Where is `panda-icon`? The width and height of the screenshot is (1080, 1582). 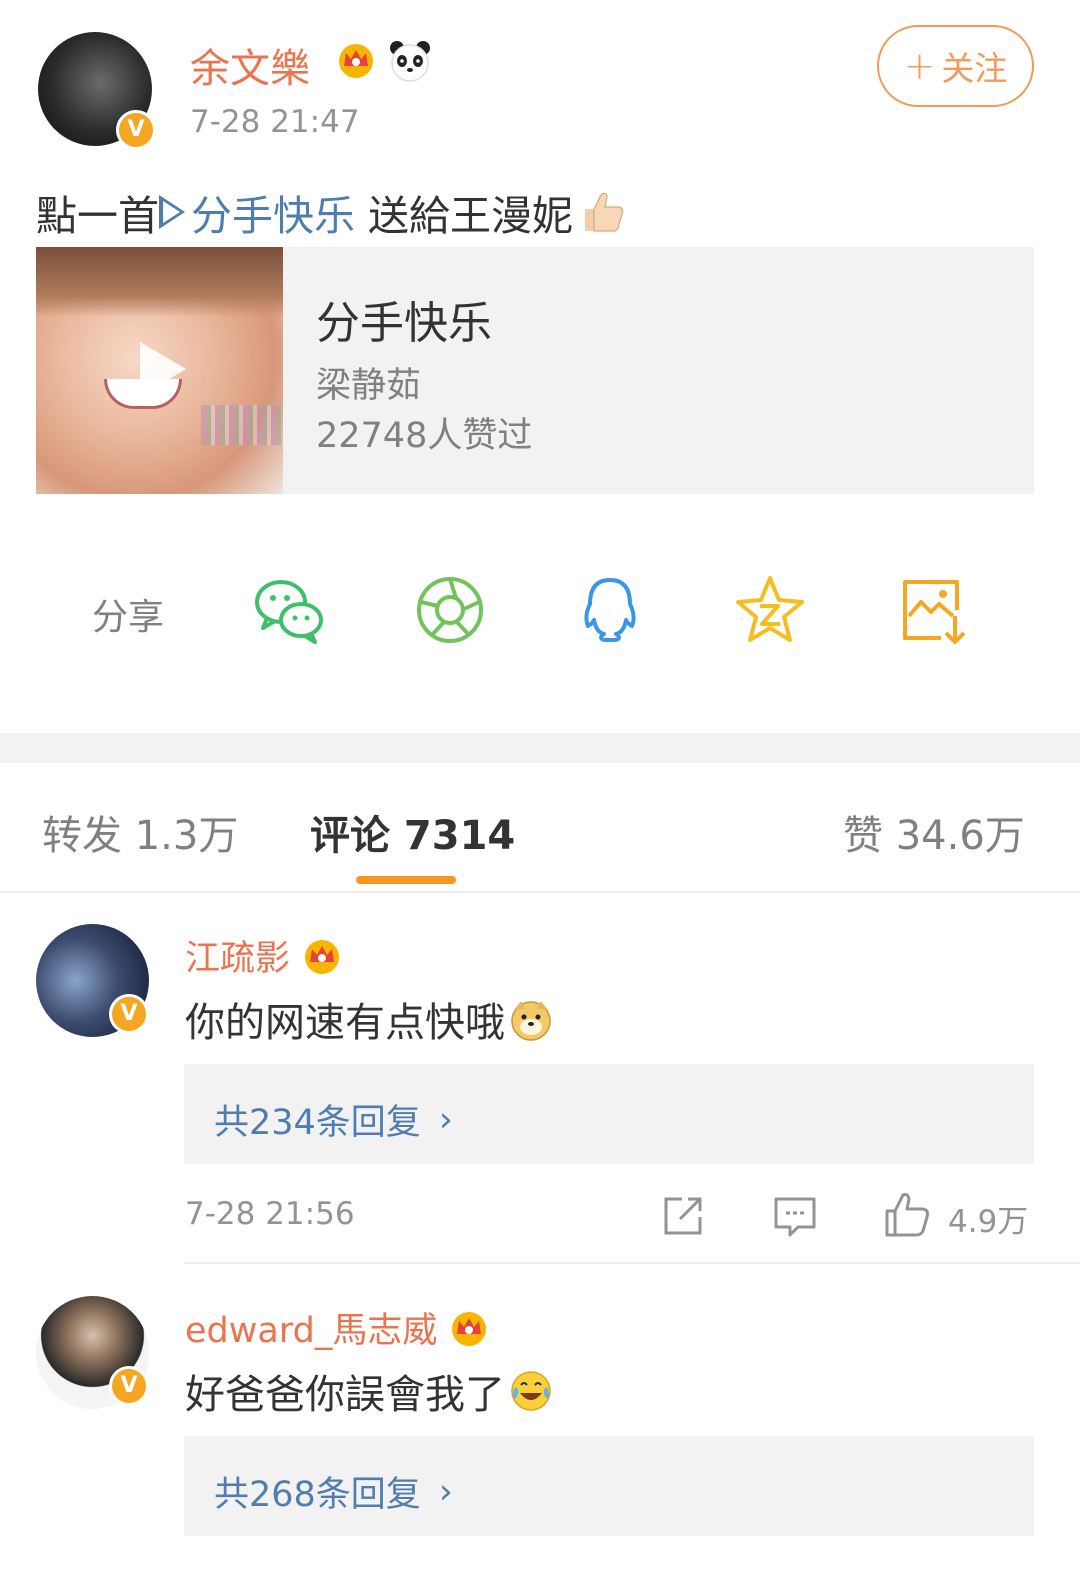 panda-icon is located at coordinates (410, 61).